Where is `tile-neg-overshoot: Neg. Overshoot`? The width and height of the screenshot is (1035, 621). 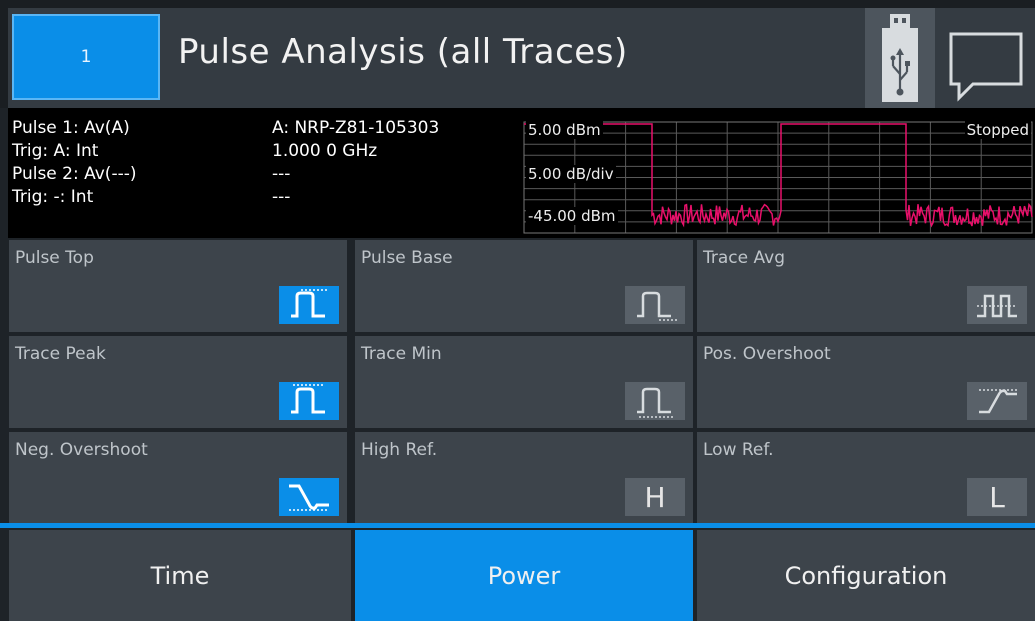 tile-neg-overshoot: Neg. Overshoot is located at coordinates (178, 478).